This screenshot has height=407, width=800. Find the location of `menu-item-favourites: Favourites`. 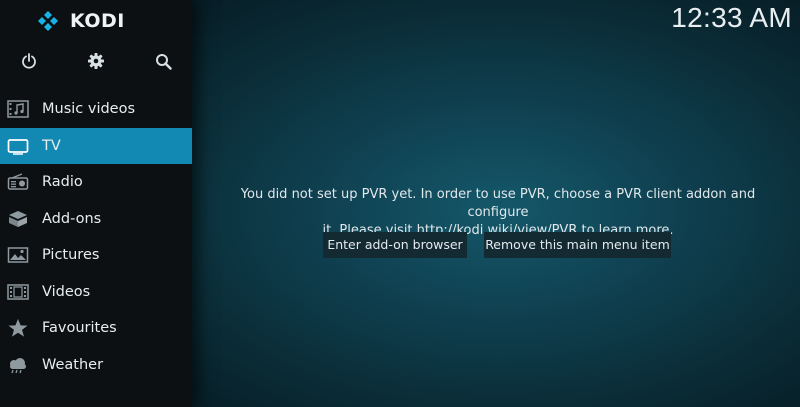

menu-item-favourites: Favourites is located at coordinates (96, 328).